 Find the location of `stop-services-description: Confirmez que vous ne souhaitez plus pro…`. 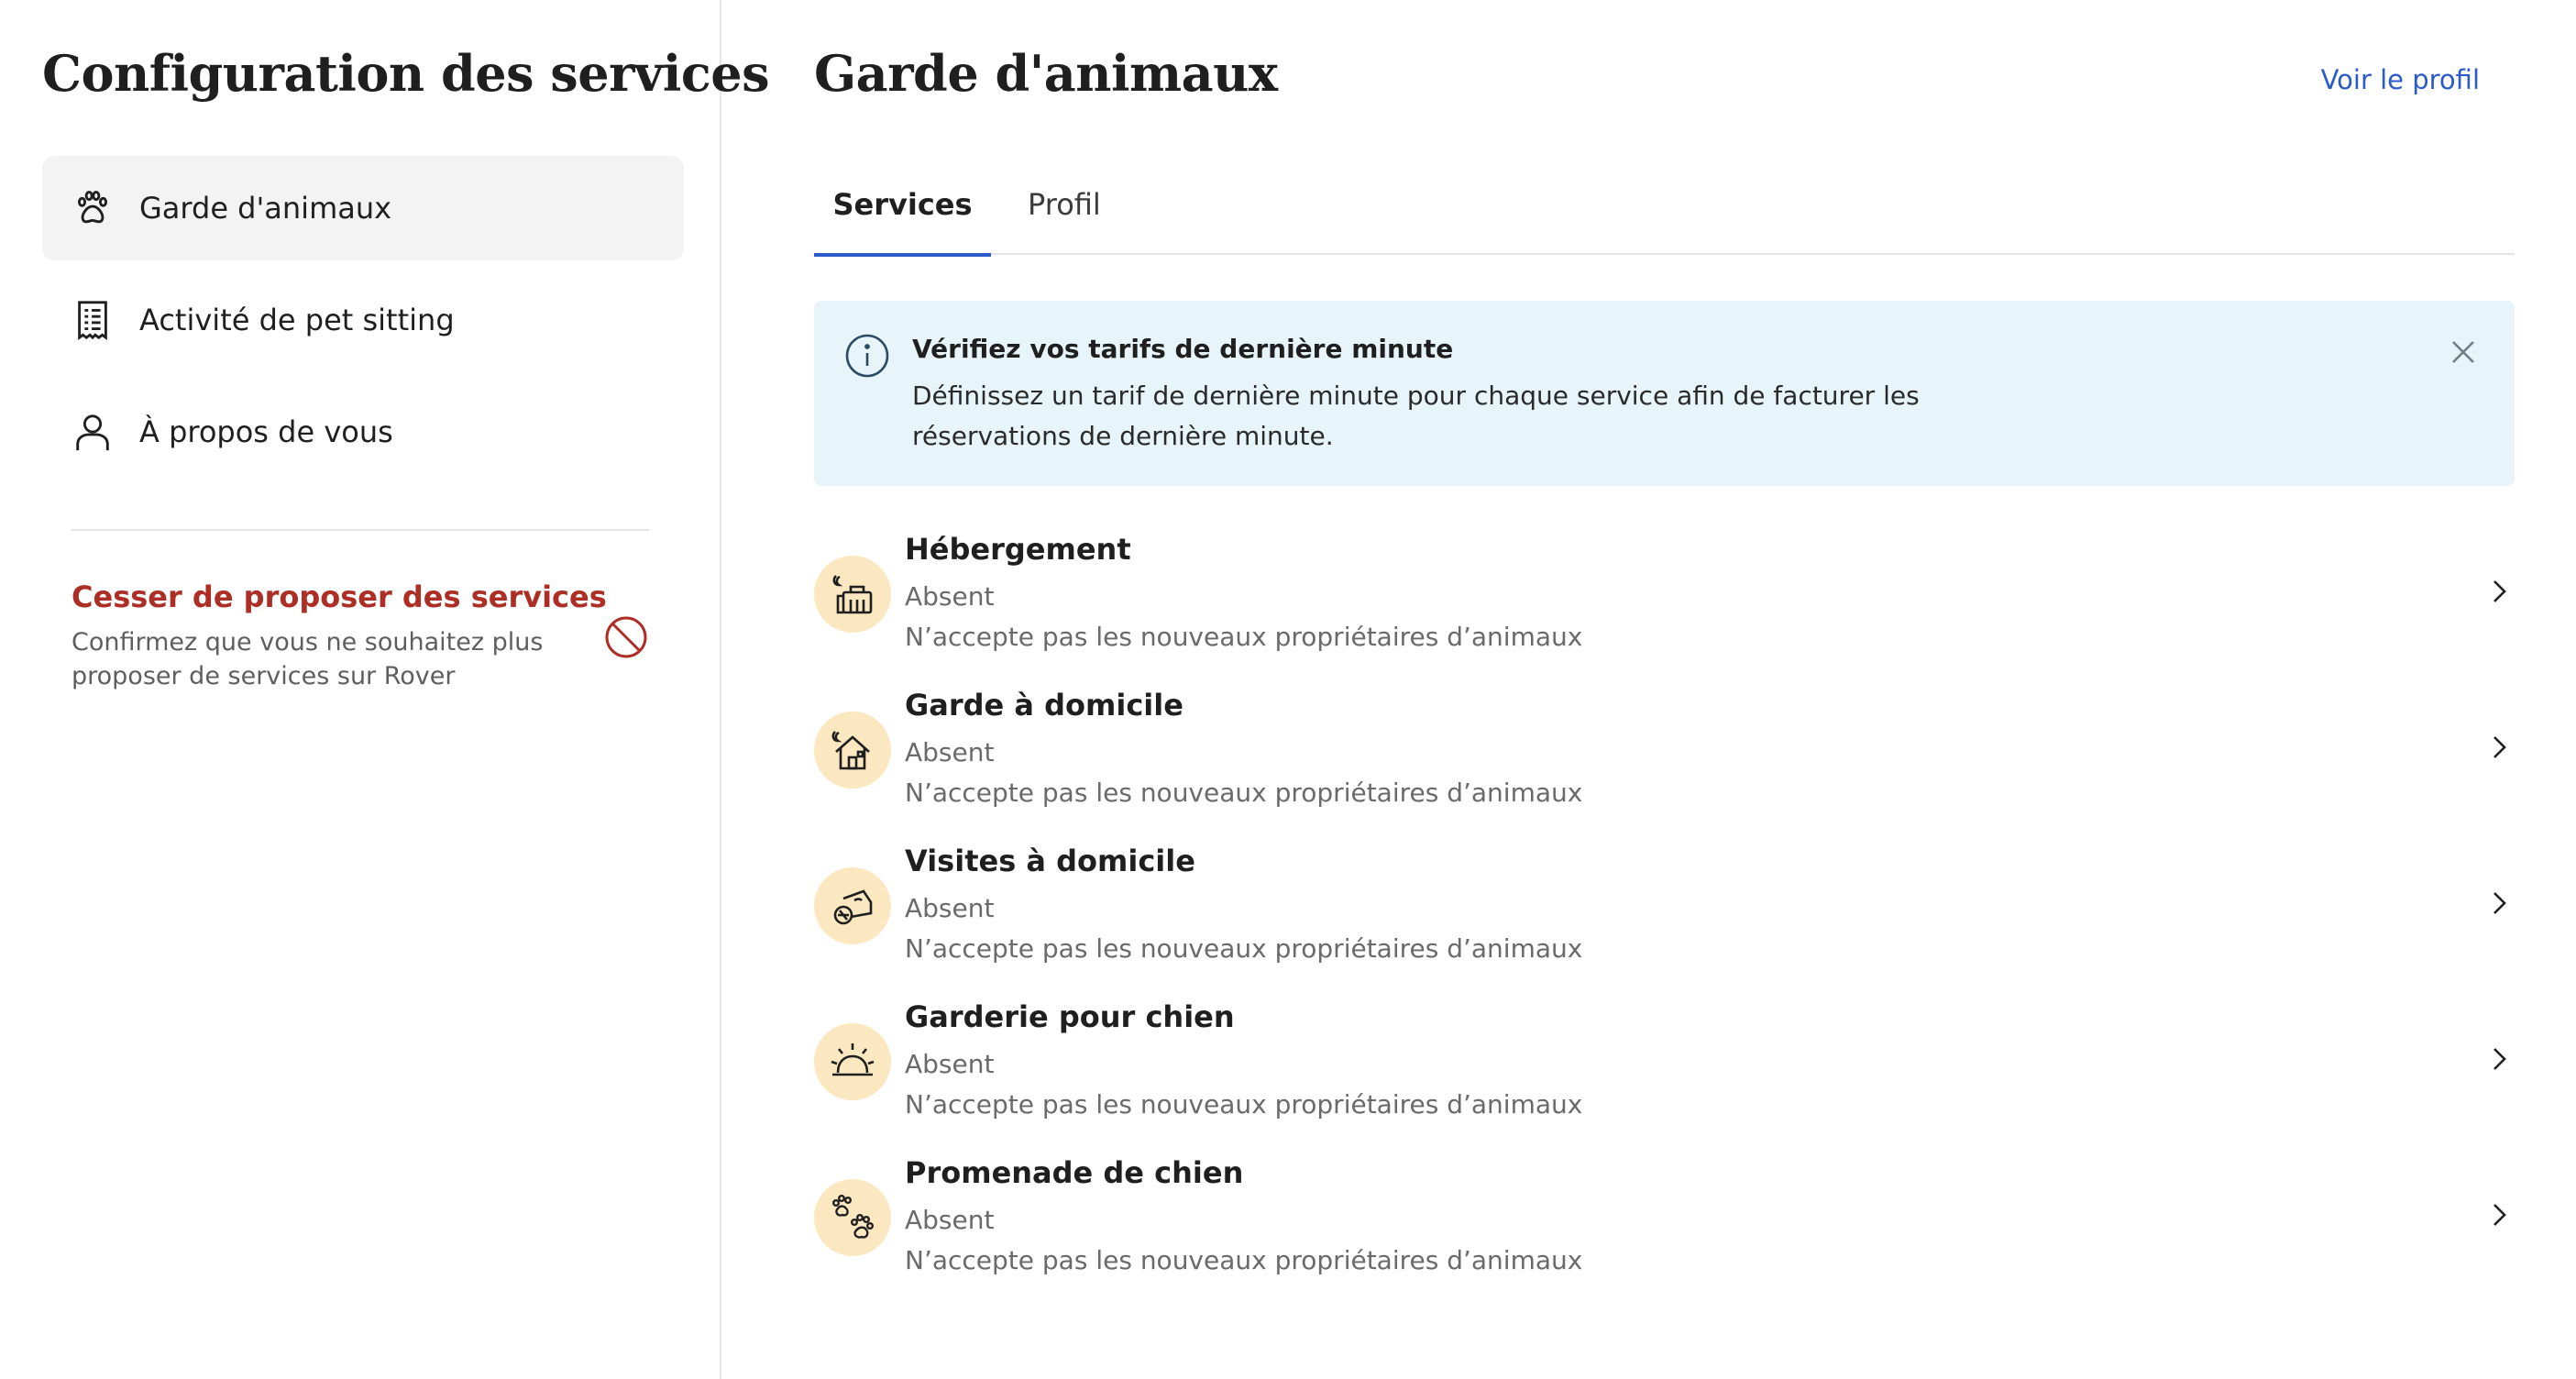

stop-services-description: Confirmez que vous ne souhaitez plus pro… is located at coordinates (308, 659).